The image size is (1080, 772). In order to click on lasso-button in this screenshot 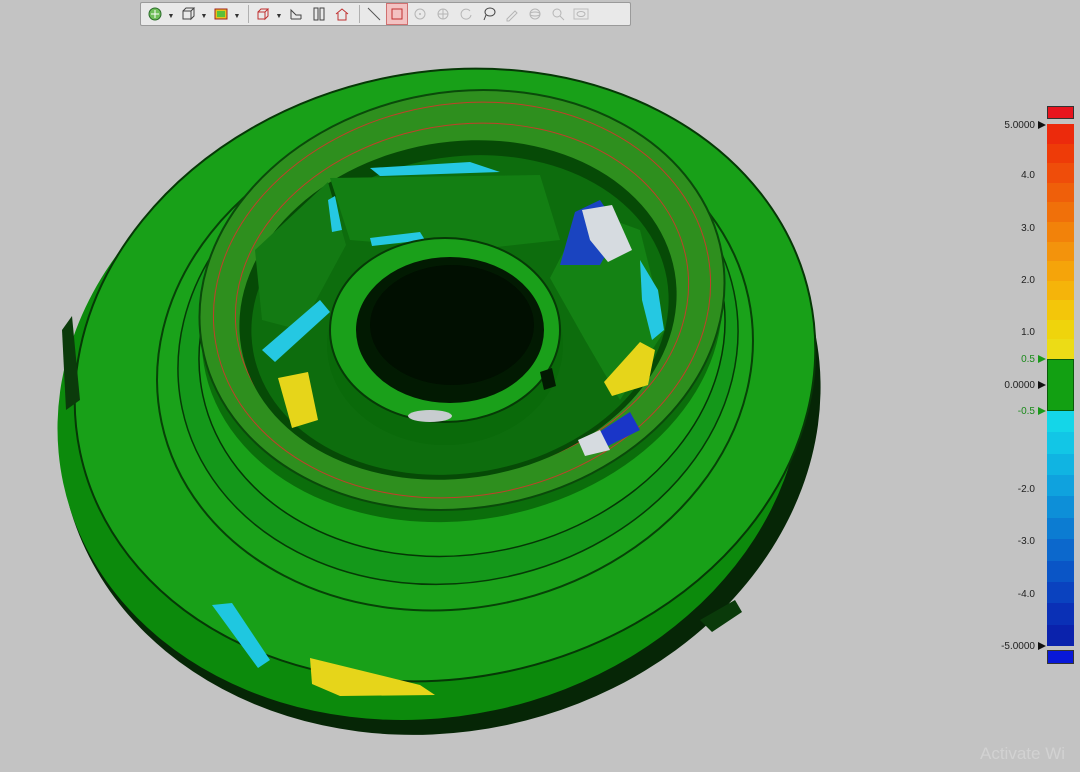, I will do `click(489, 14)`.